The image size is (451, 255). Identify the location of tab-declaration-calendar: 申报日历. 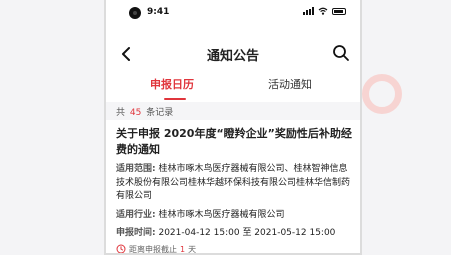
(172, 84).